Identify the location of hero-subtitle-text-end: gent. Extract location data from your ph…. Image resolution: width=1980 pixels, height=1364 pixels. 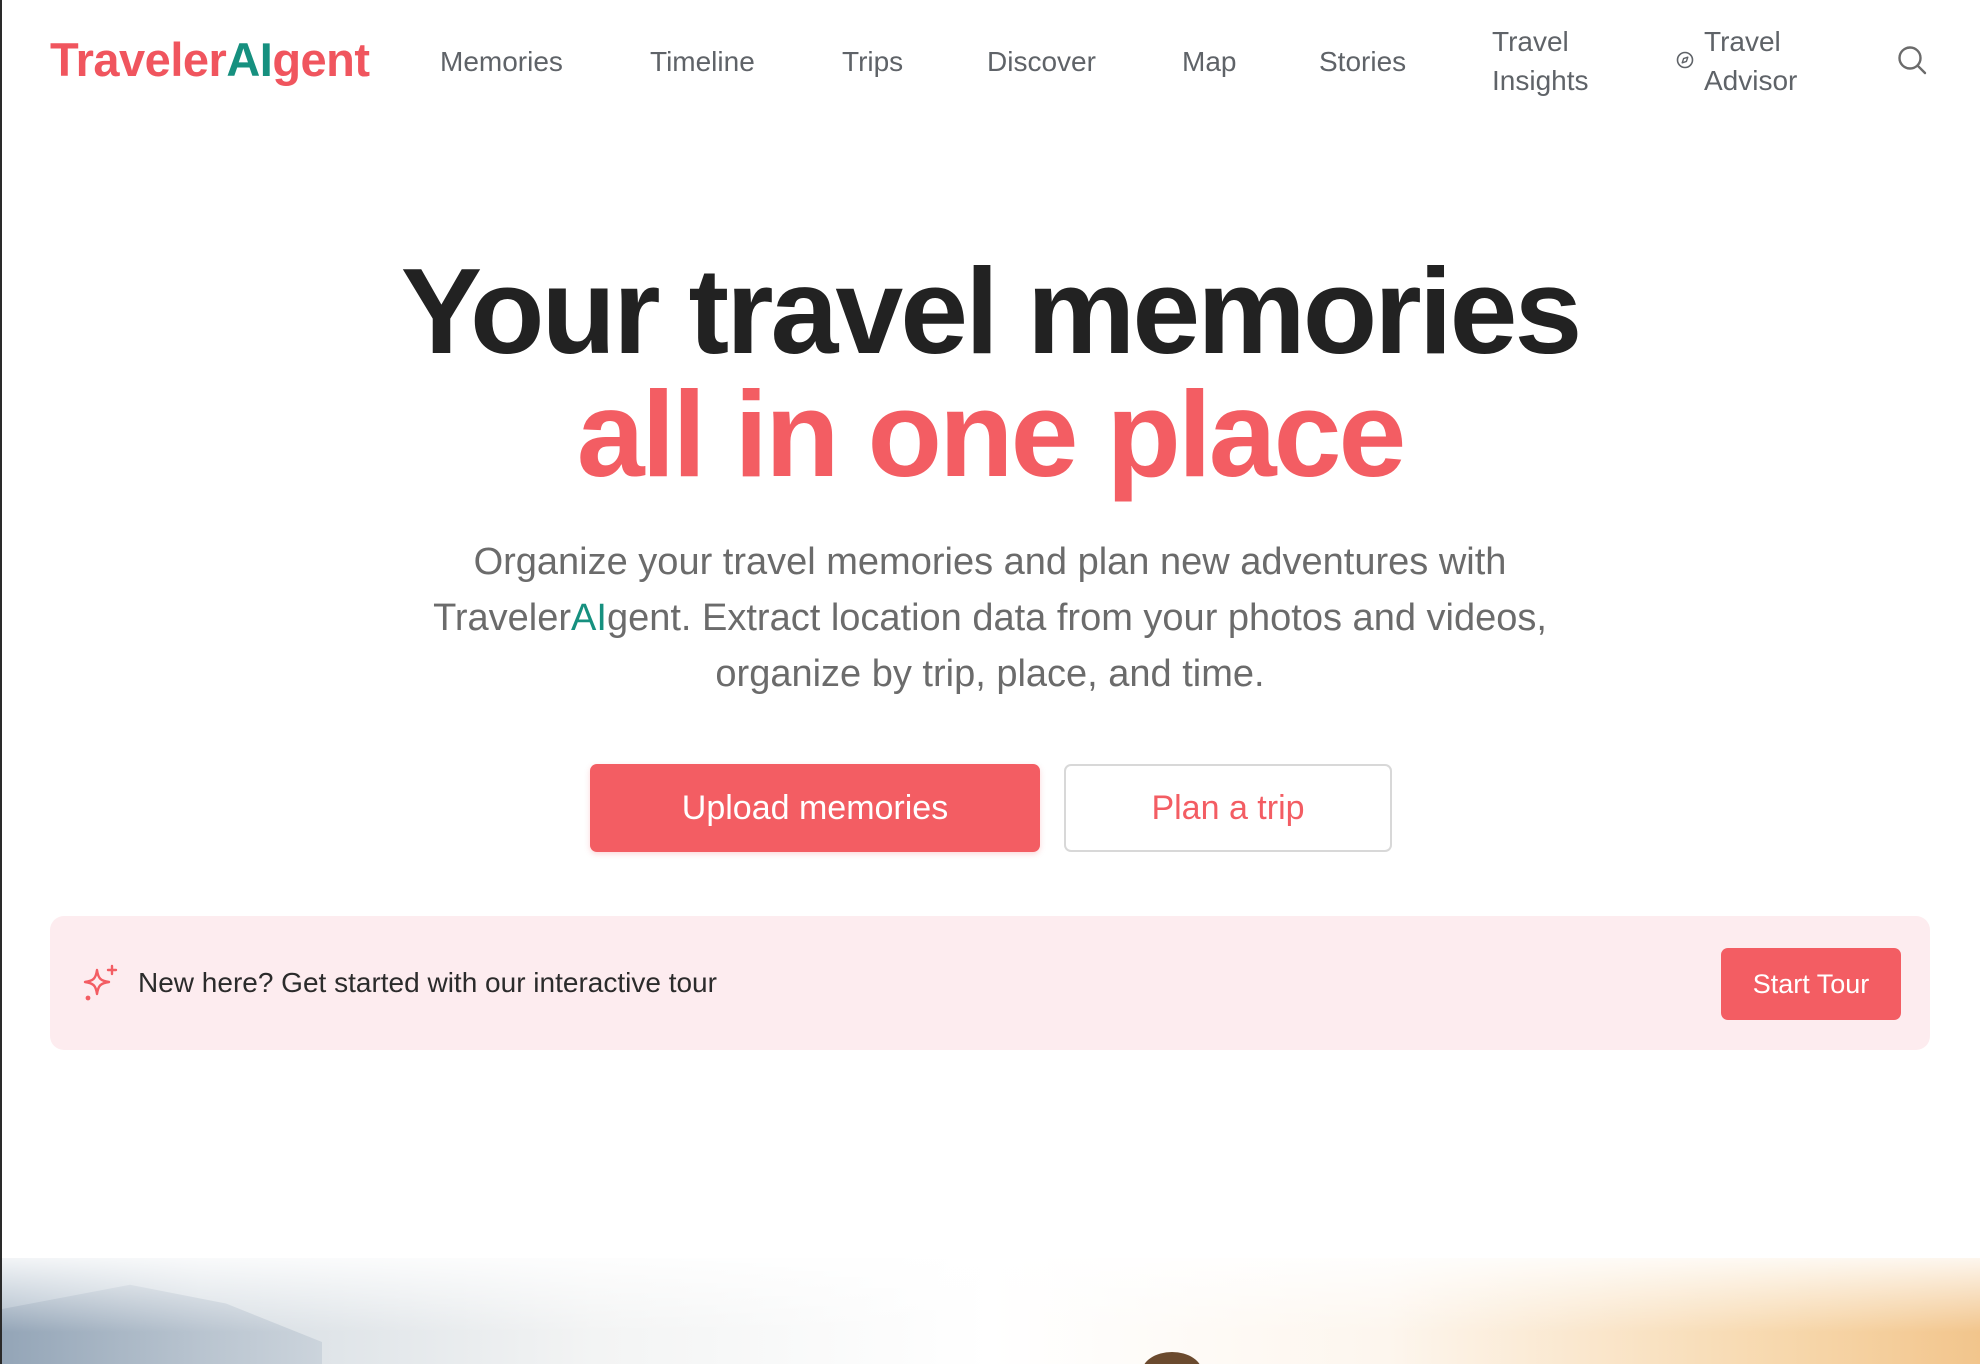
(1076, 646).